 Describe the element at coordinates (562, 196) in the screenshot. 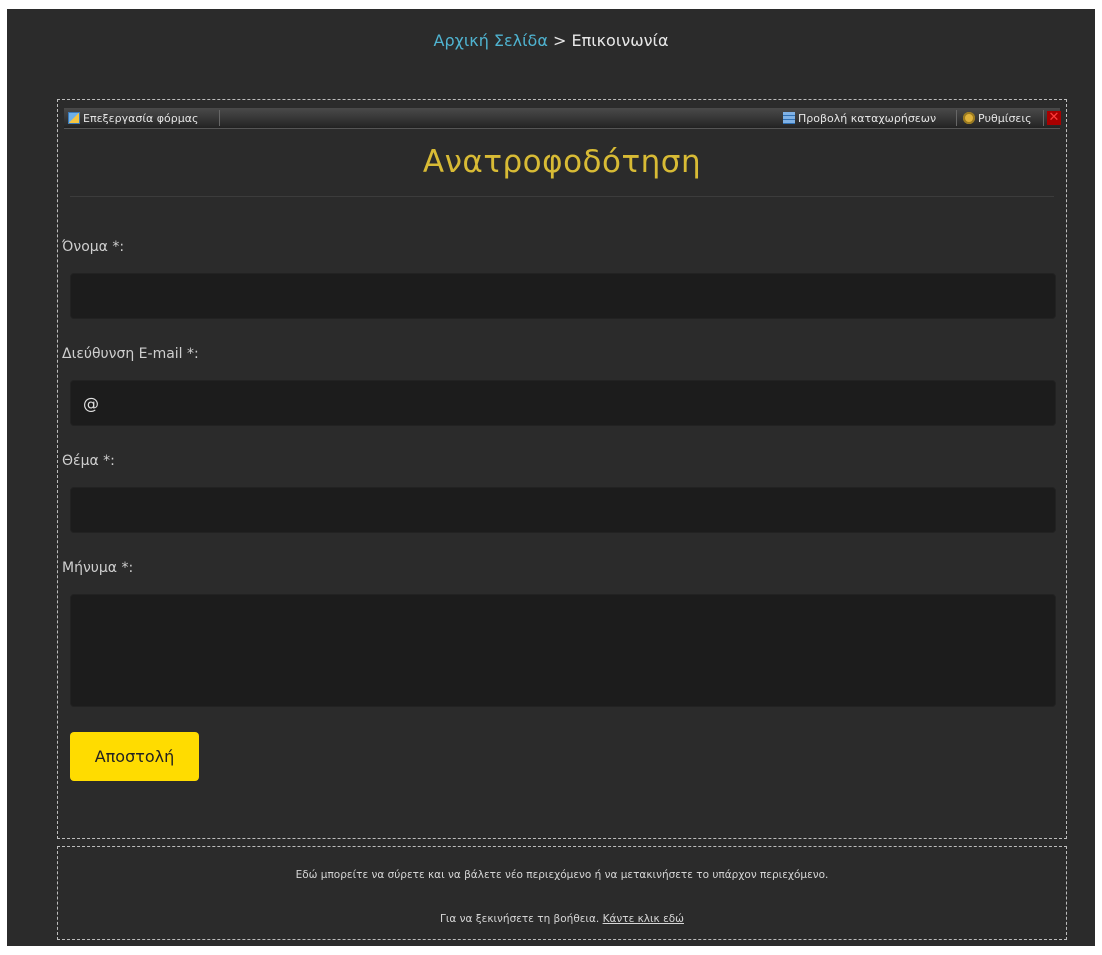

I see `title-divider` at that location.